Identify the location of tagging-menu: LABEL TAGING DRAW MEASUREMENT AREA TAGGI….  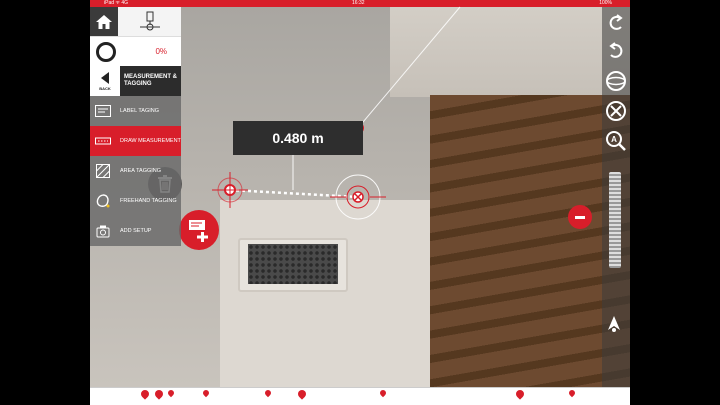
(135, 171).